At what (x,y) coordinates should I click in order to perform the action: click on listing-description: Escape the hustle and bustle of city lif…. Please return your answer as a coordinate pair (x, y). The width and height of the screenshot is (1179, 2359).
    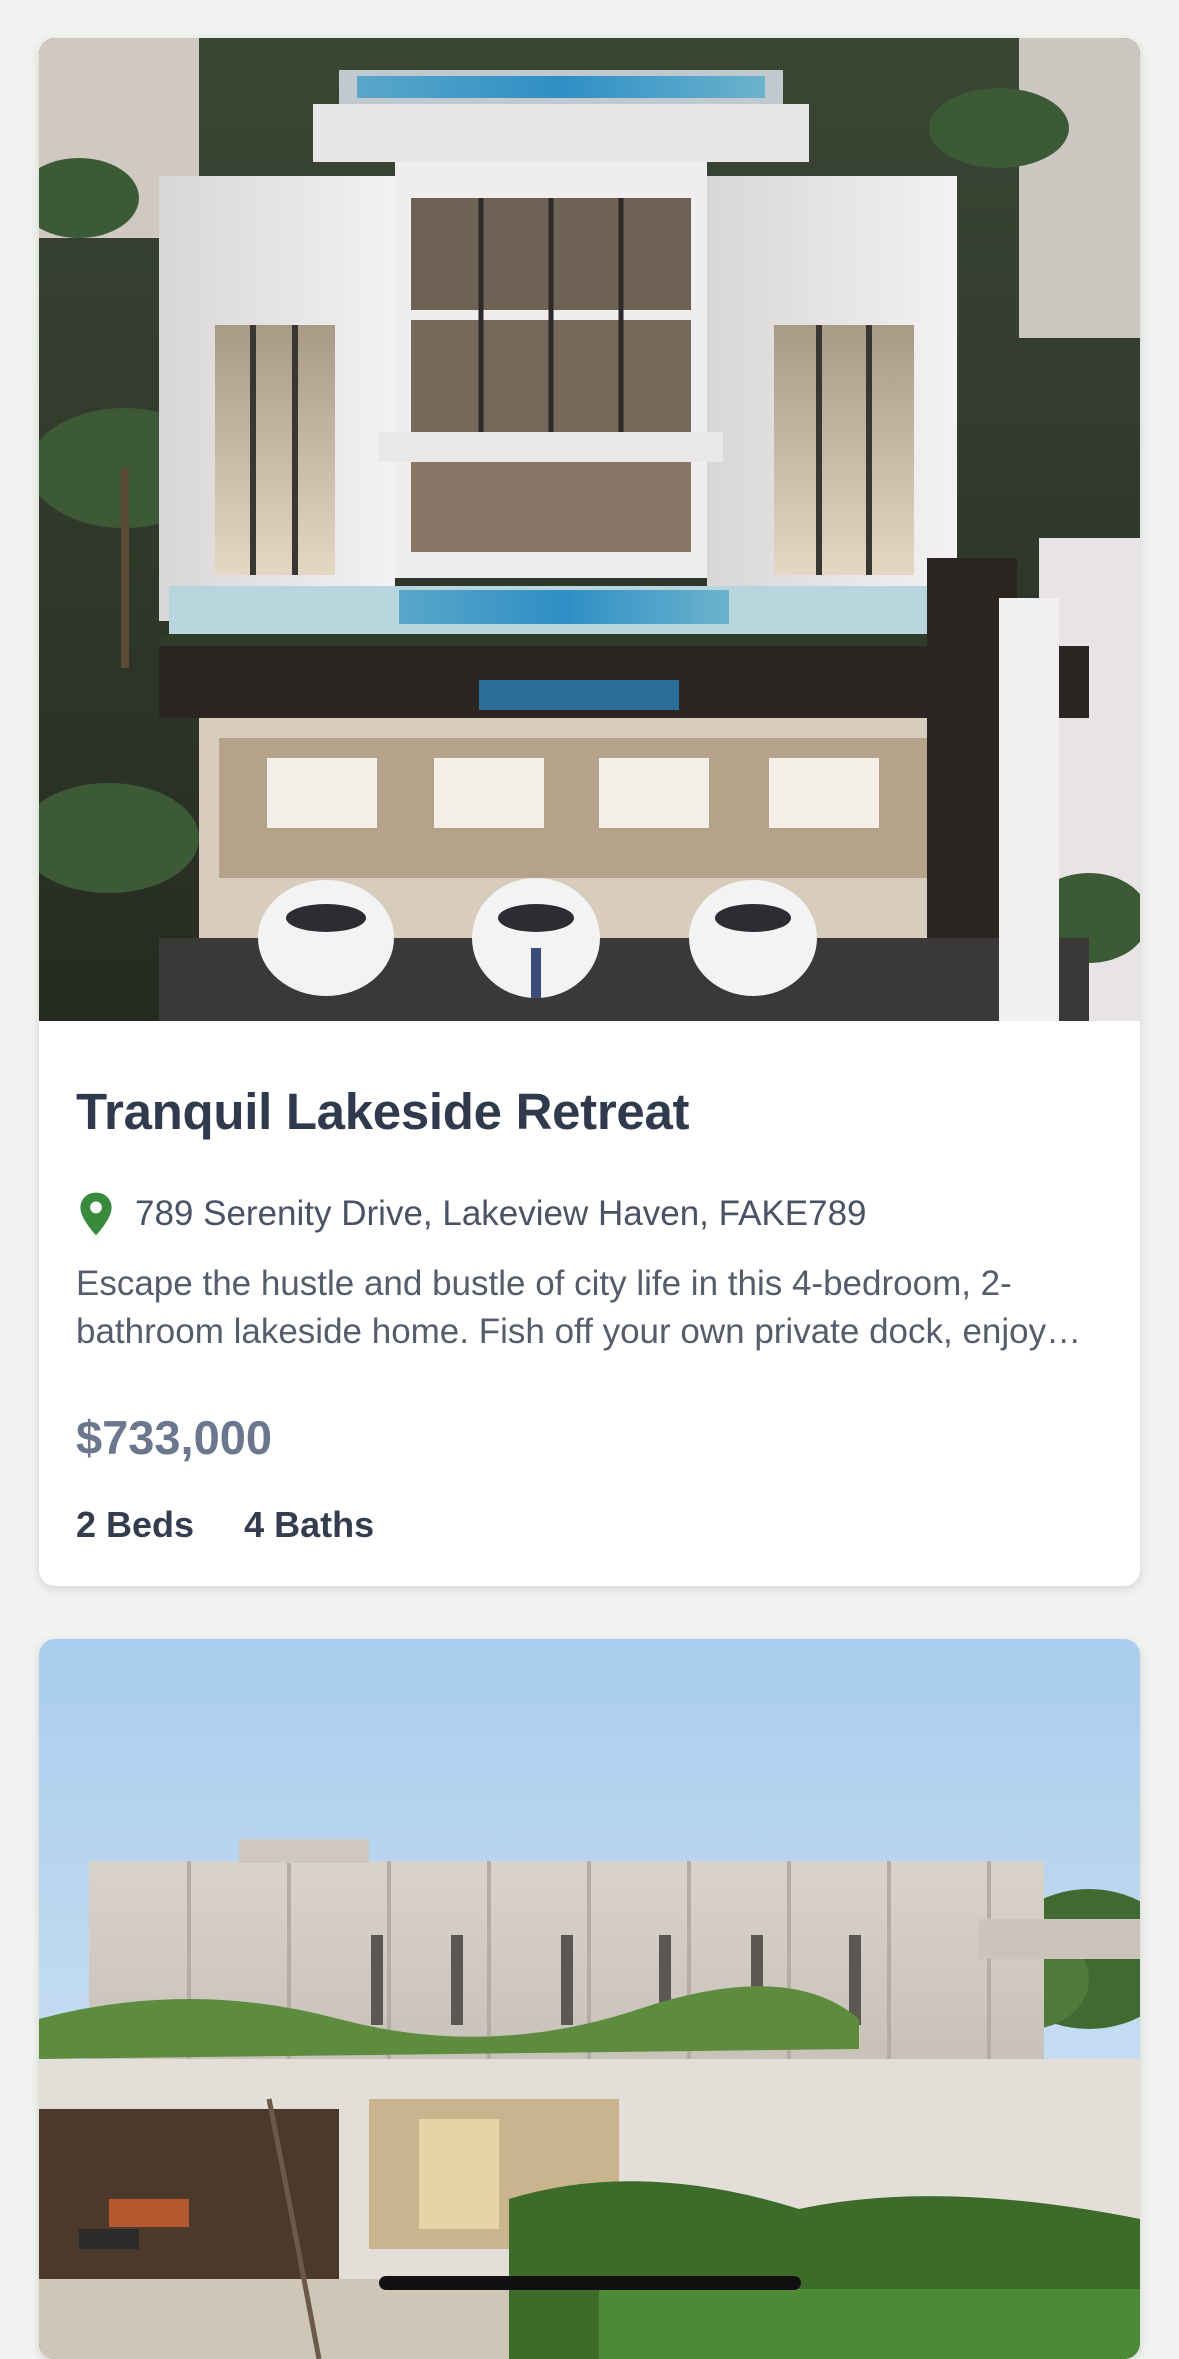
    Looking at the image, I should click on (561, 1307).